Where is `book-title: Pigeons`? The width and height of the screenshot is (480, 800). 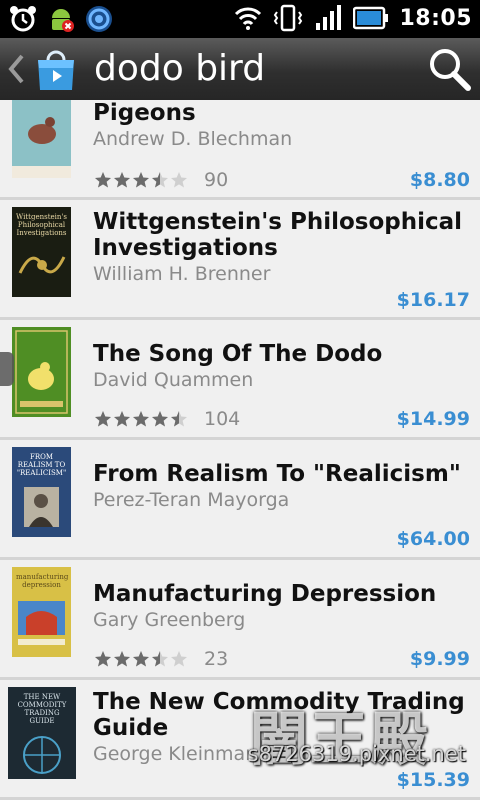 book-title: Pigeons is located at coordinates (144, 113).